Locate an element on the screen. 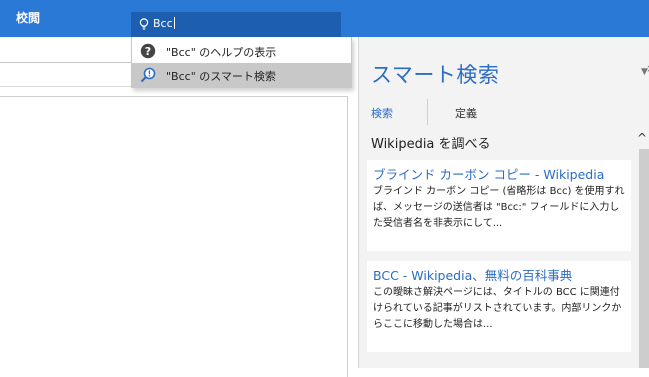 The height and width of the screenshot is (377, 649). result-title-link: BCC - Wikipedia、無料の百科事典 is located at coordinates (499, 275).